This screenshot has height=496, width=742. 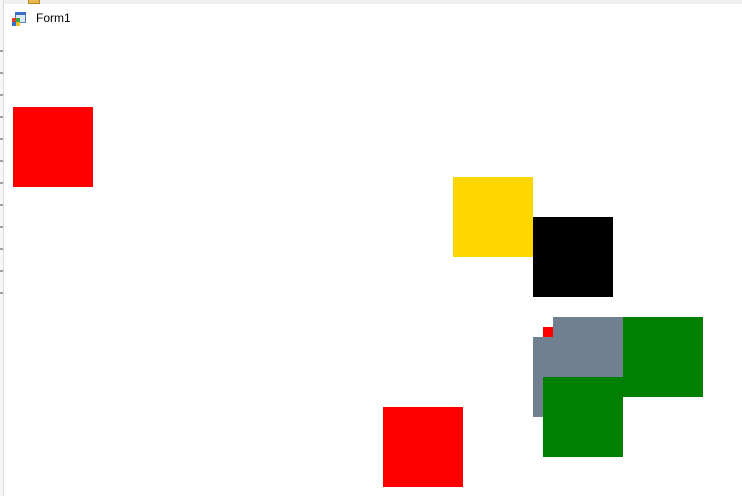 What do you see at coordinates (53, 18) in the screenshot?
I see `window-title: Form1` at bounding box center [53, 18].